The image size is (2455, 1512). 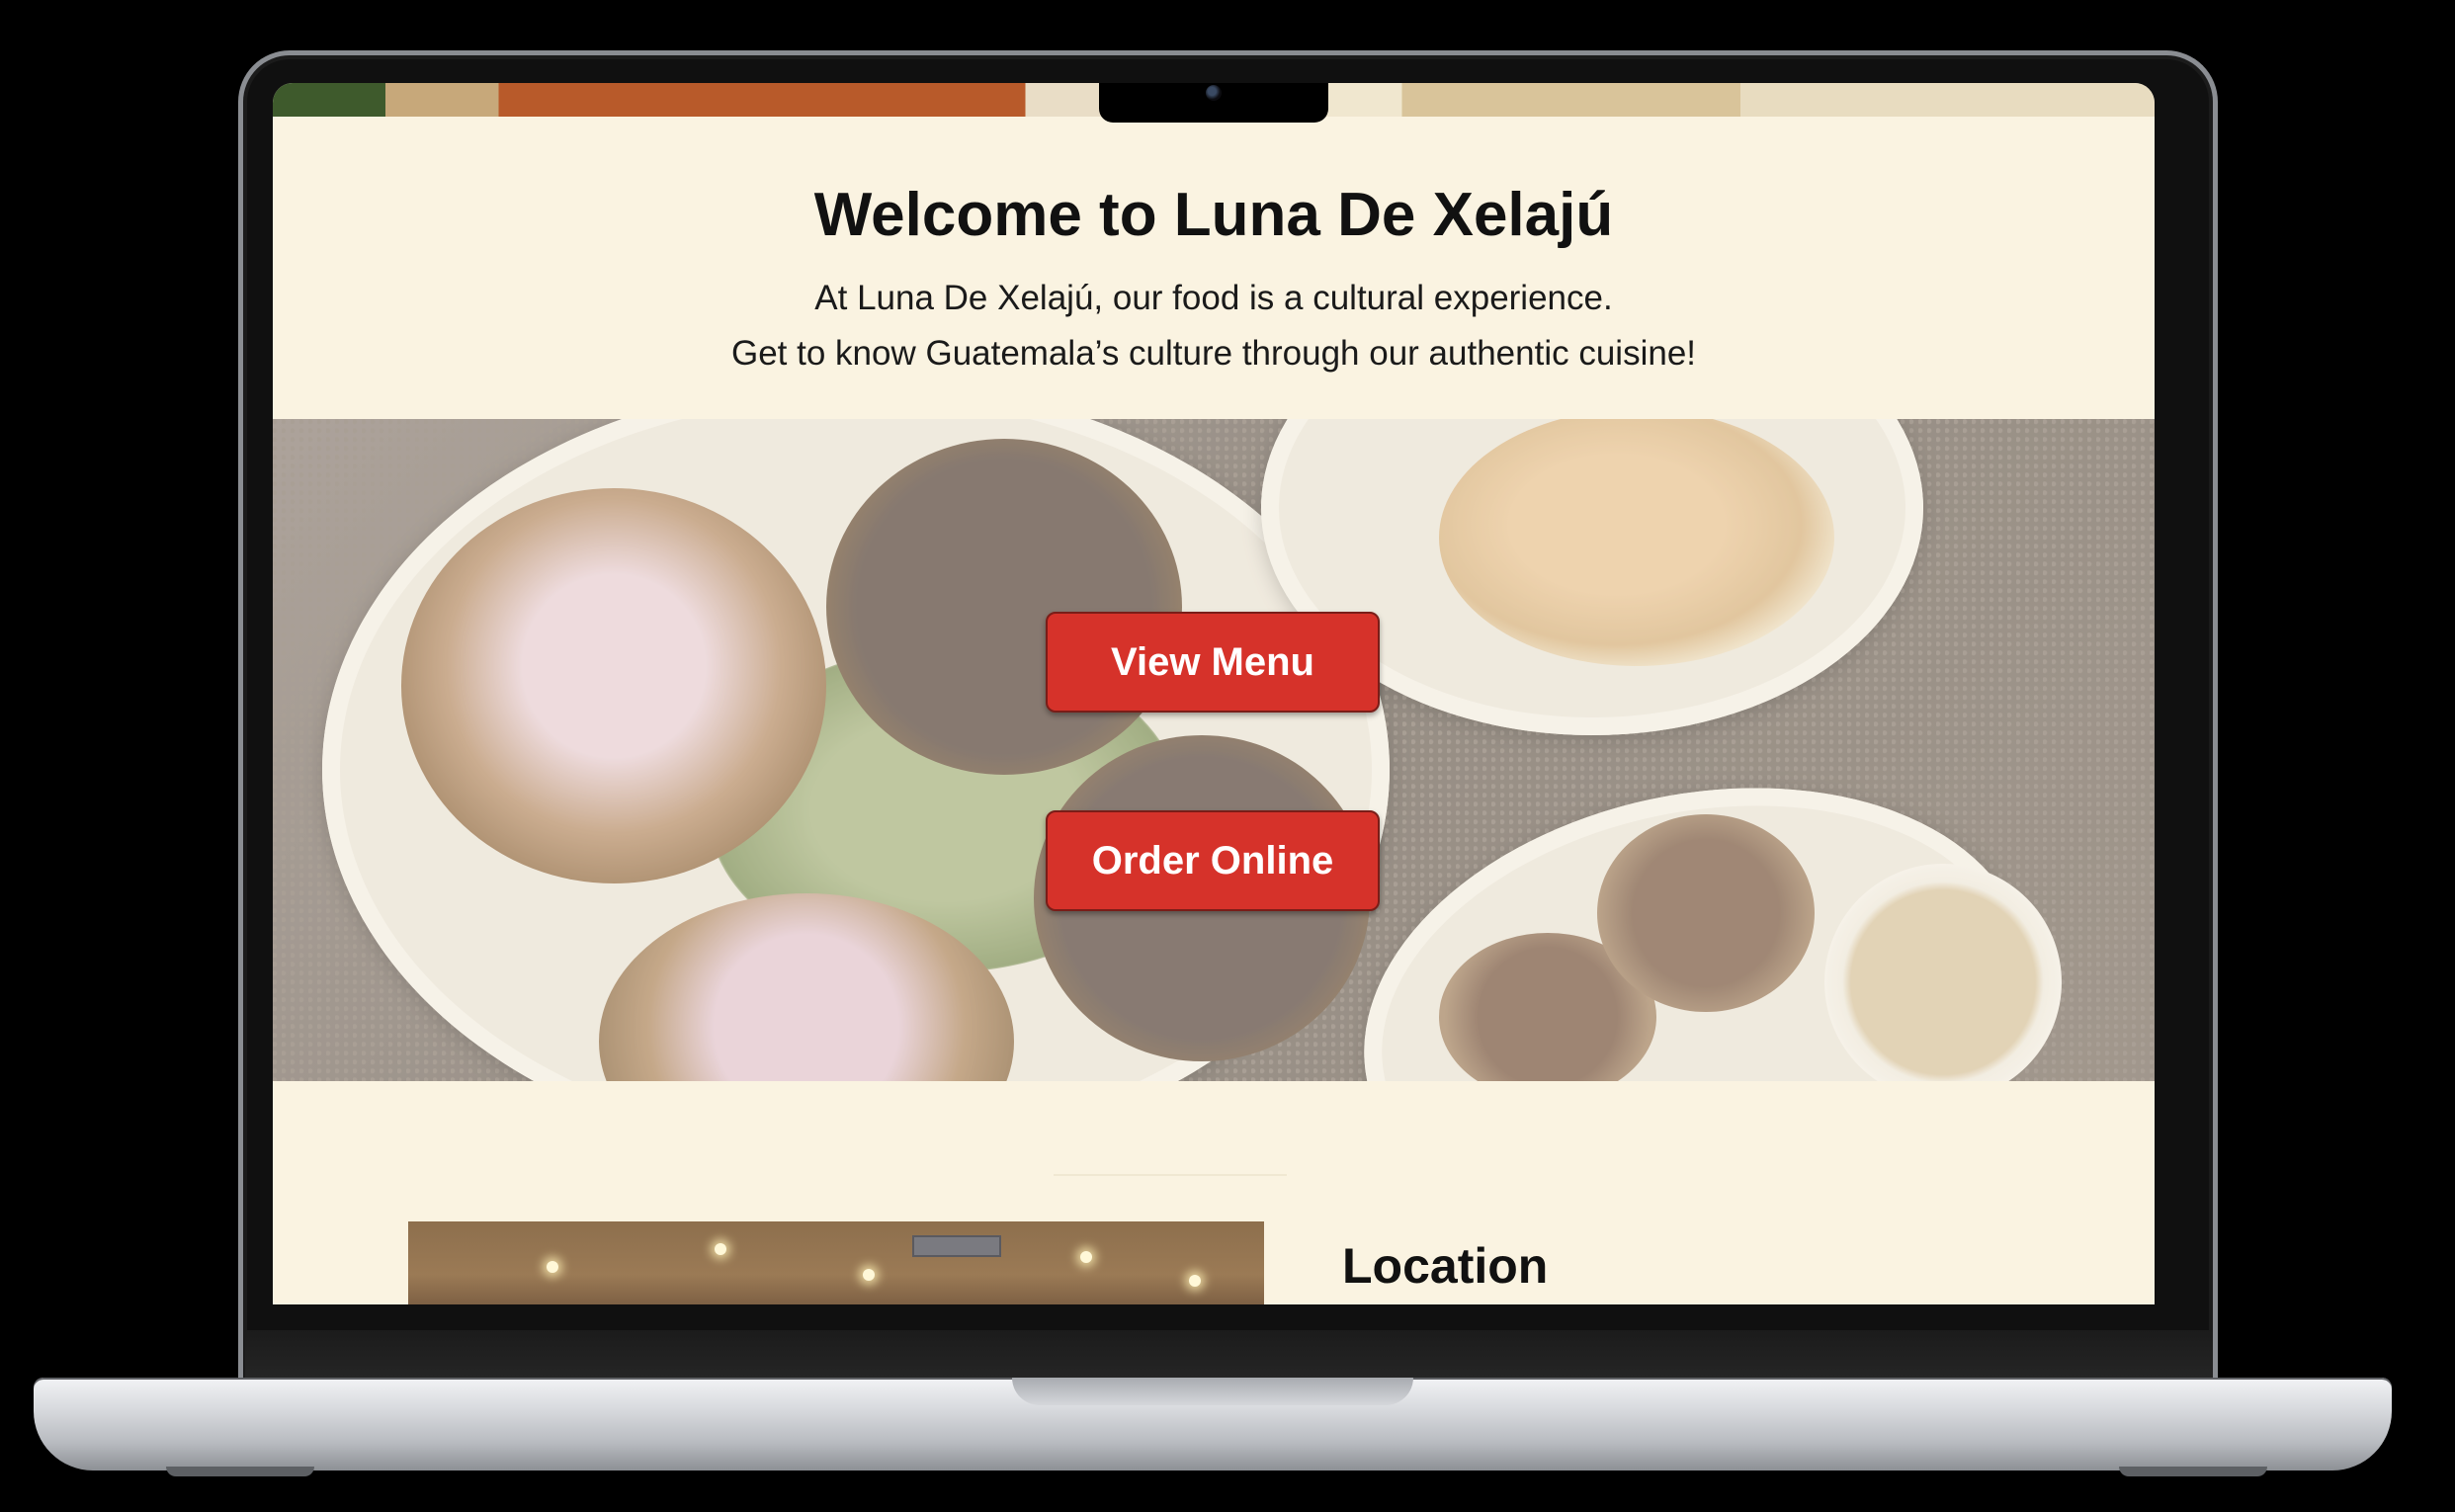 I want to click on restaurant-interior-photo, so click(x=836, y=1262).